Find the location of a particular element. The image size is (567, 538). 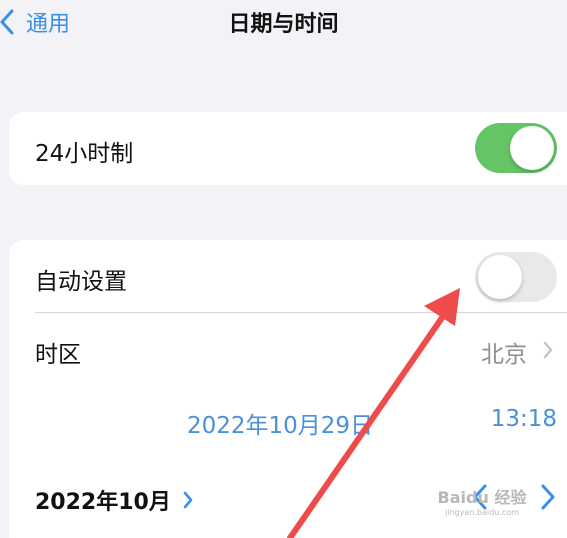

row-divider is located at coordinates (301, 312).